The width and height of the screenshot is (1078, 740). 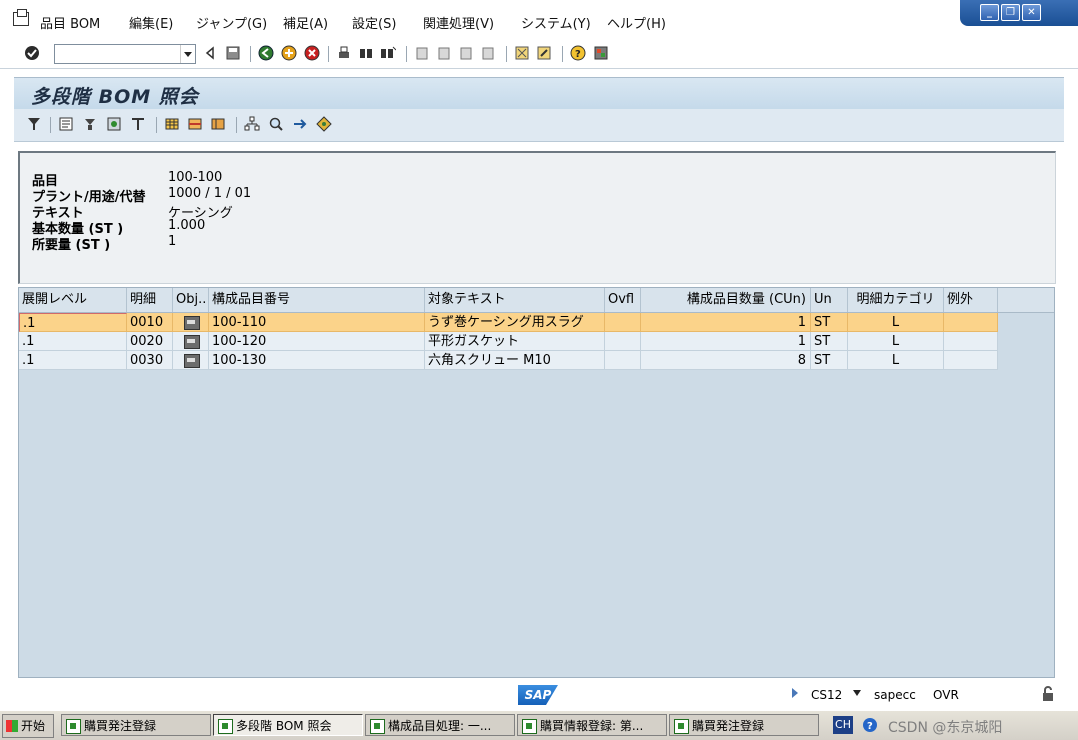 I want to click on magnifier-icon, so click(x=276, y=124).